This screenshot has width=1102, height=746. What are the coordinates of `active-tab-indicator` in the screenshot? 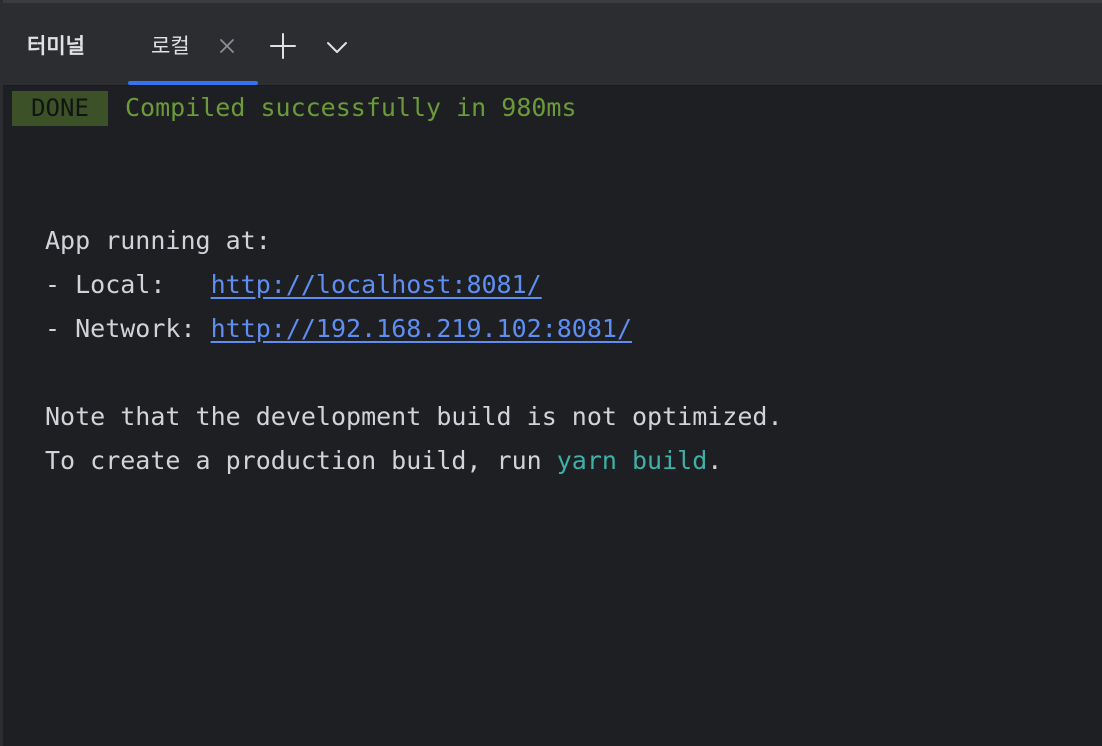 It's located at (193, 83).